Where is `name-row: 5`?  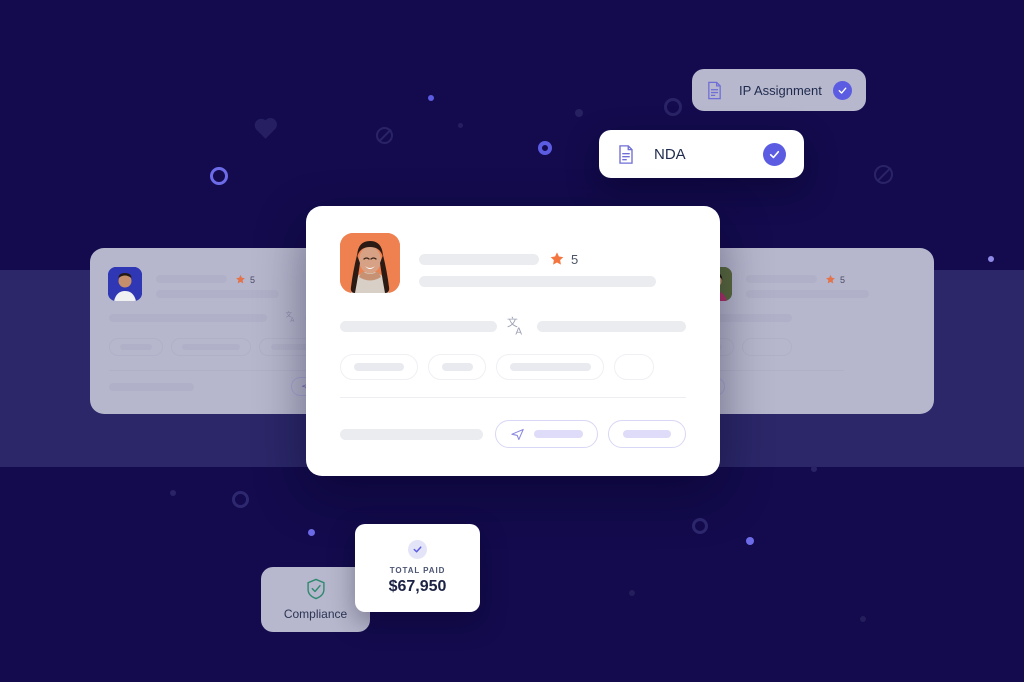
name-row: 5 is located at coordinates (498, 259).